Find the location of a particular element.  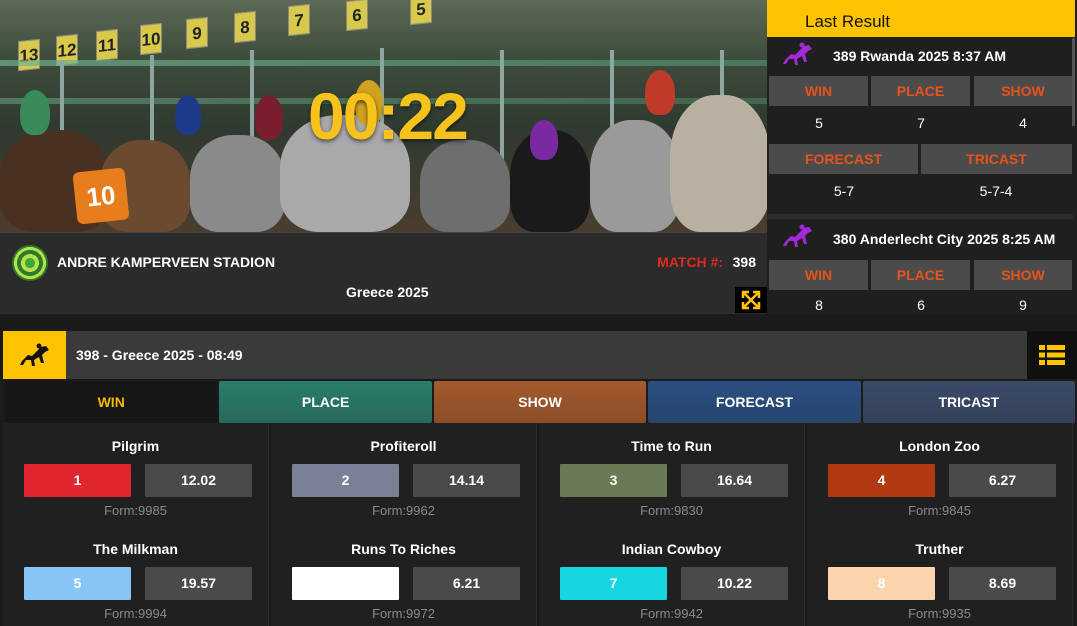

bet-type-tabs: WIN PLACE SHOW FORECAST TRICAST is located at coordinates (540, 402).